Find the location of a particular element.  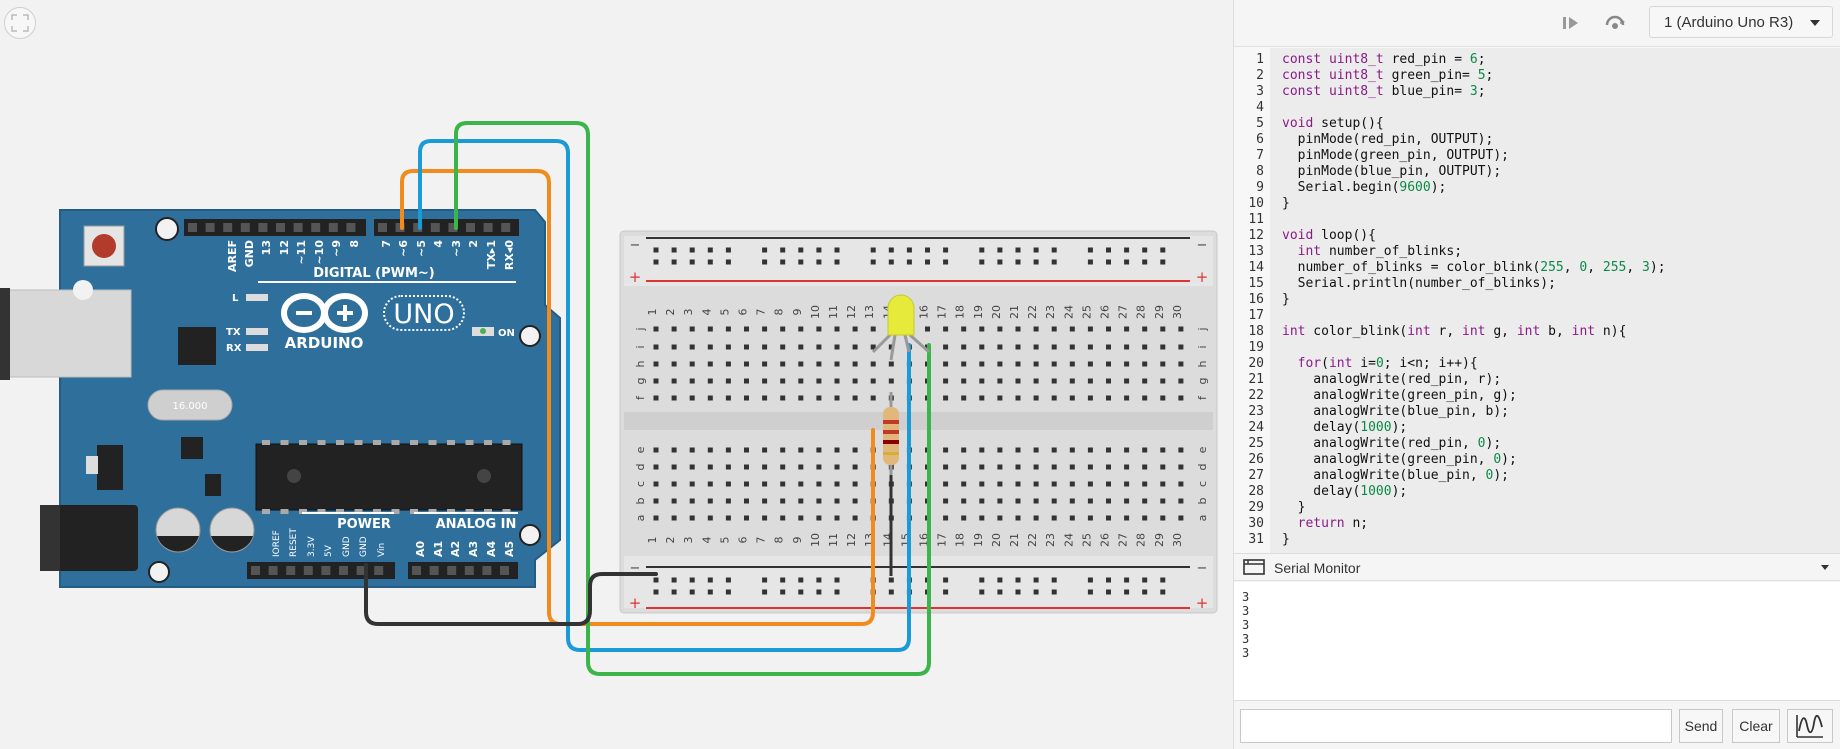

power-pin-label: 5V is located at coordinates (329, 550).